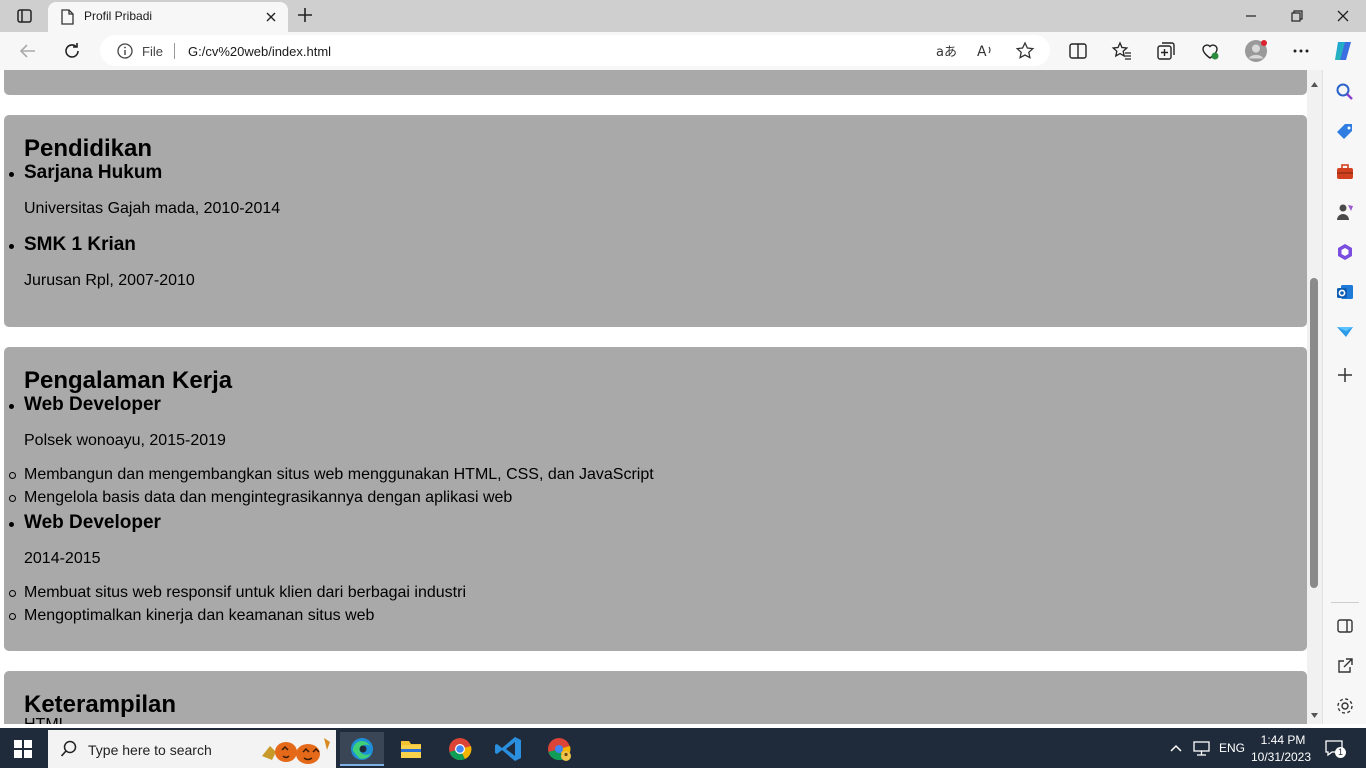 The width and height of the screenshot is (1366, 771). Describe the element at coordinates (85, 172) in the screenshot. I see `education-item-title: Sarjana Hukum` at that location.